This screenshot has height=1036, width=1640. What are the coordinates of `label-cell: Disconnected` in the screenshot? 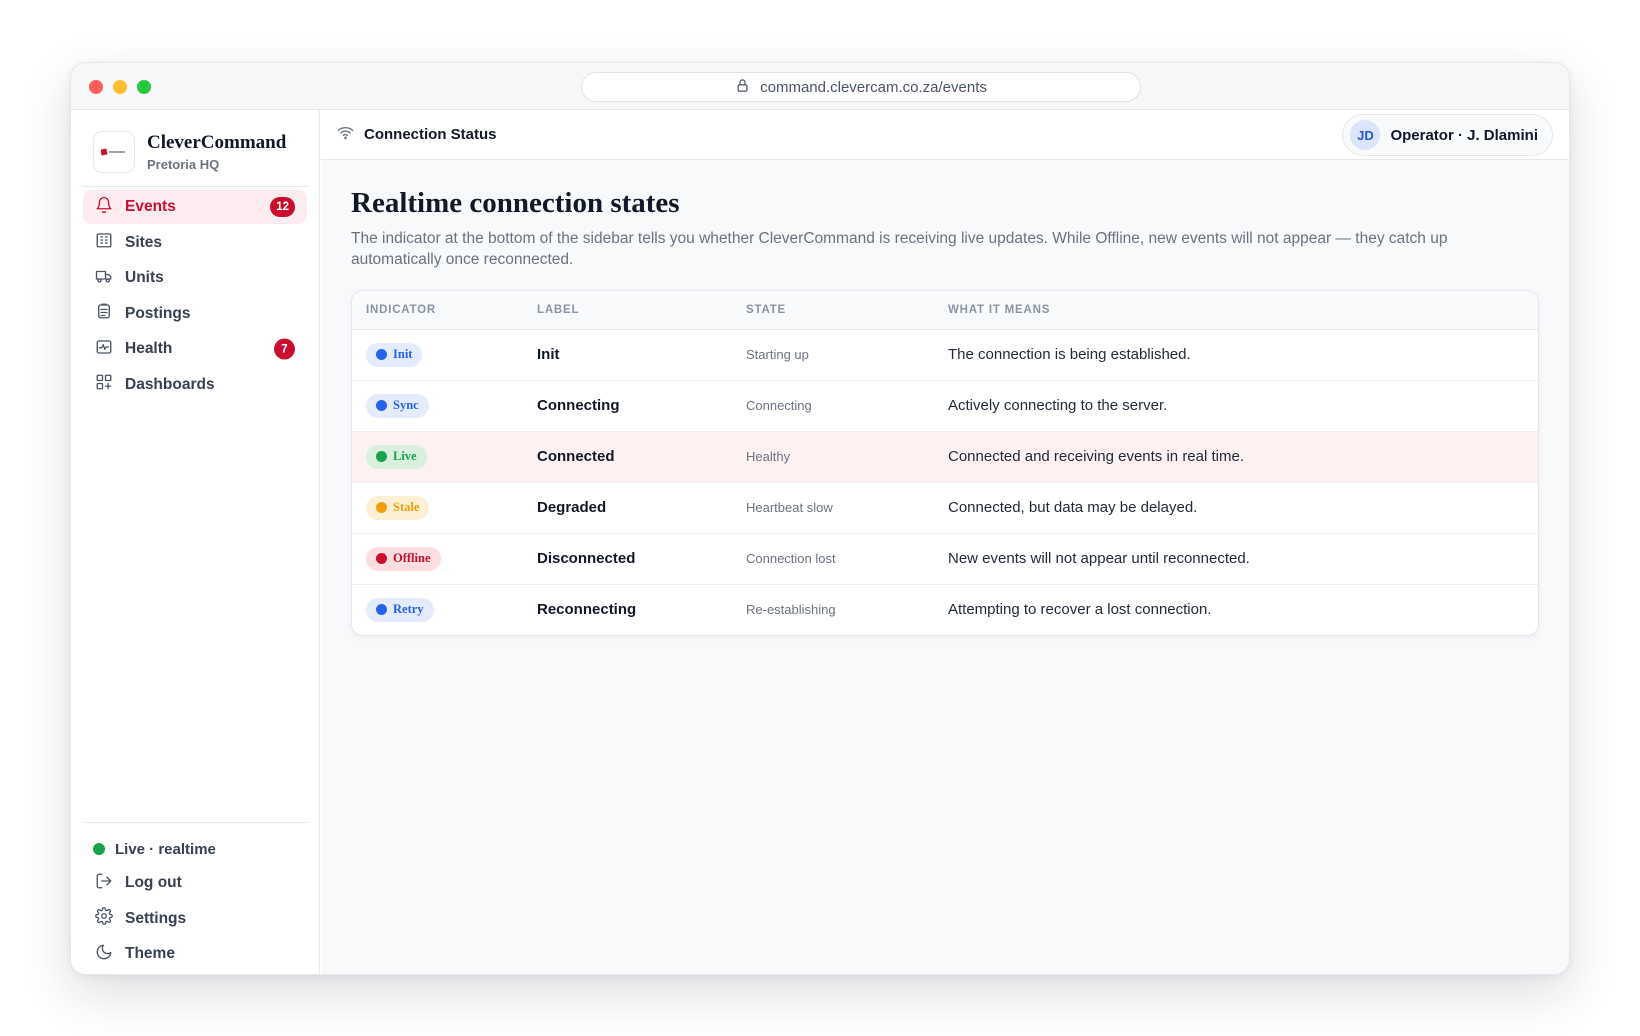 It's located at (627, 559).